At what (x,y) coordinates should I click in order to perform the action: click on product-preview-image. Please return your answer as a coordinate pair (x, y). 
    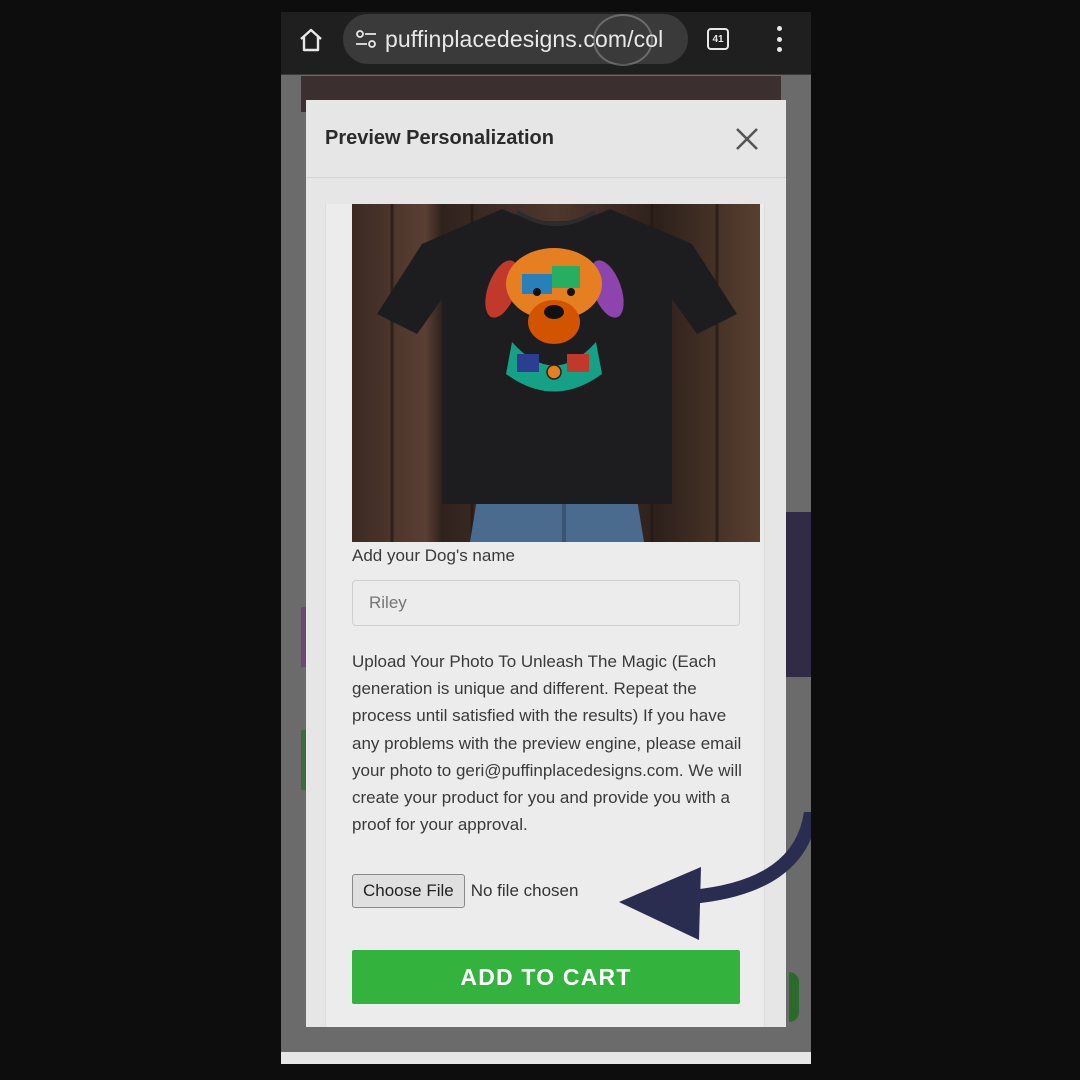
    Looking at the image, I should click on (556, 373).